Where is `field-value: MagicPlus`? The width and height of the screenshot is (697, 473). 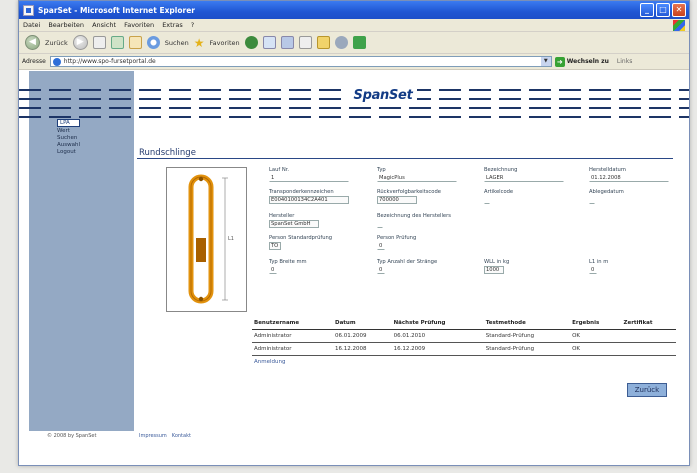 field-value: MagicPlus is located at coordinates (417, 178).